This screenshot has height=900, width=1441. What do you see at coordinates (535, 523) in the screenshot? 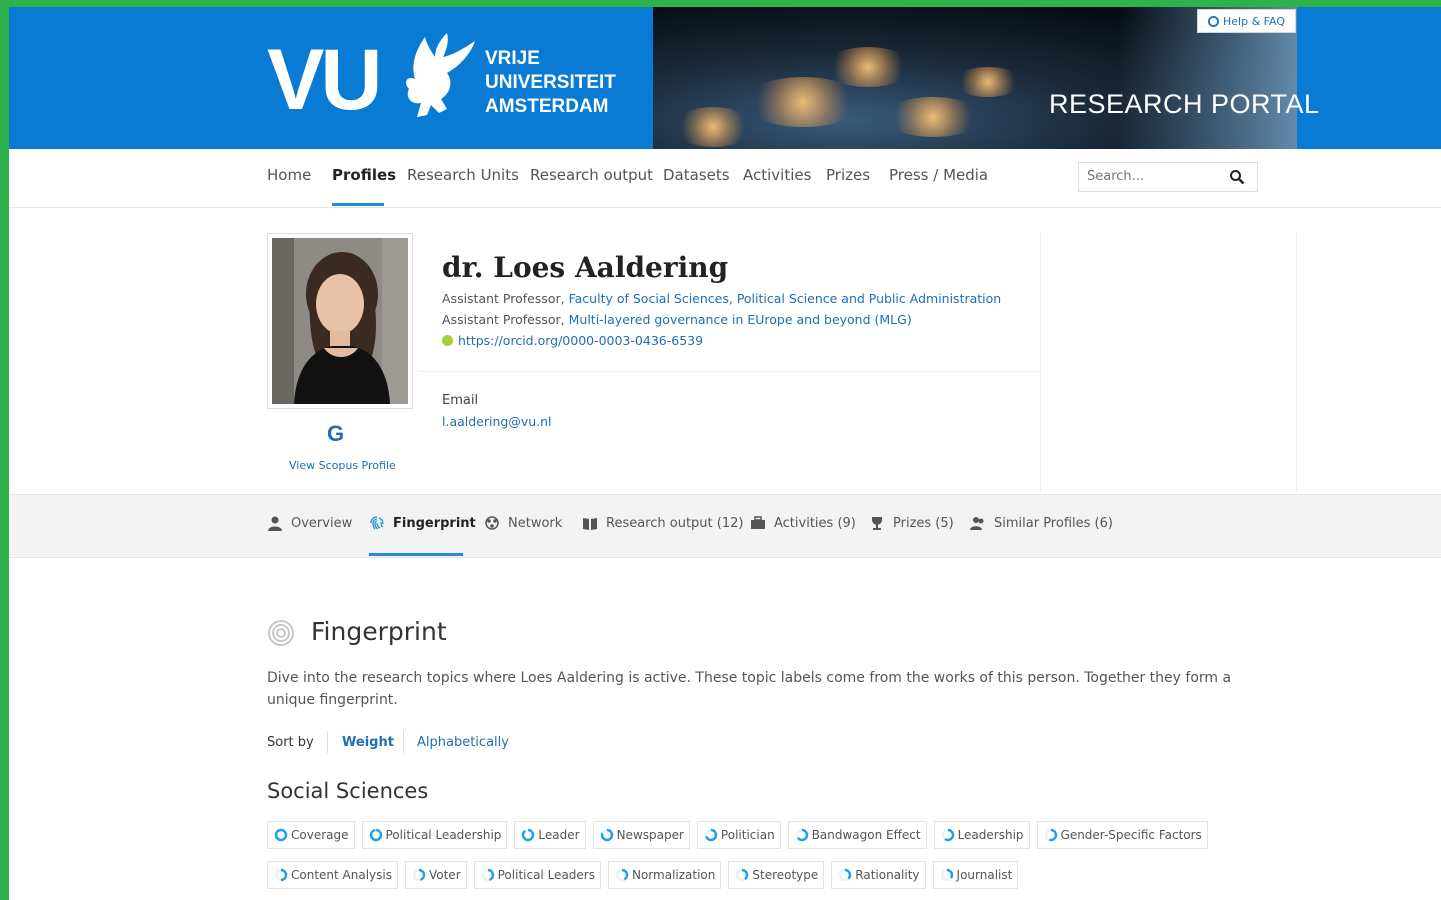
I see `tab-label: Network` at bounding box center [535, 523].